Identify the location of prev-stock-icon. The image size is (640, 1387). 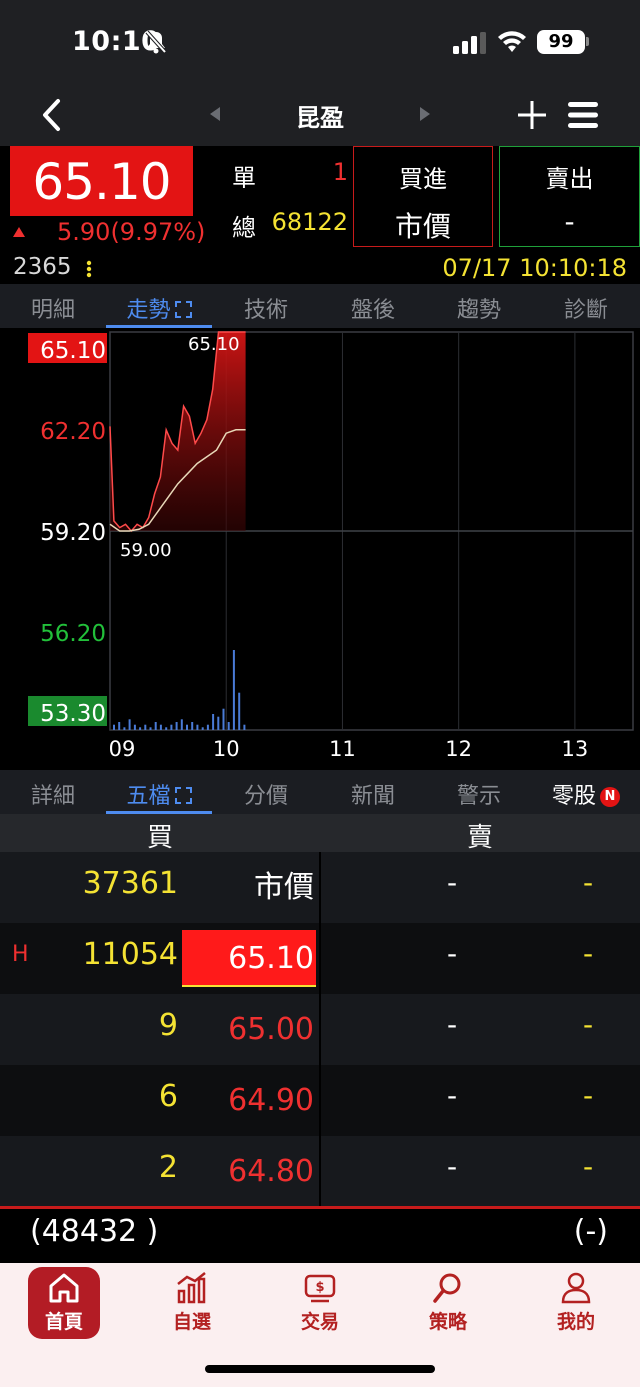
(215, 114).